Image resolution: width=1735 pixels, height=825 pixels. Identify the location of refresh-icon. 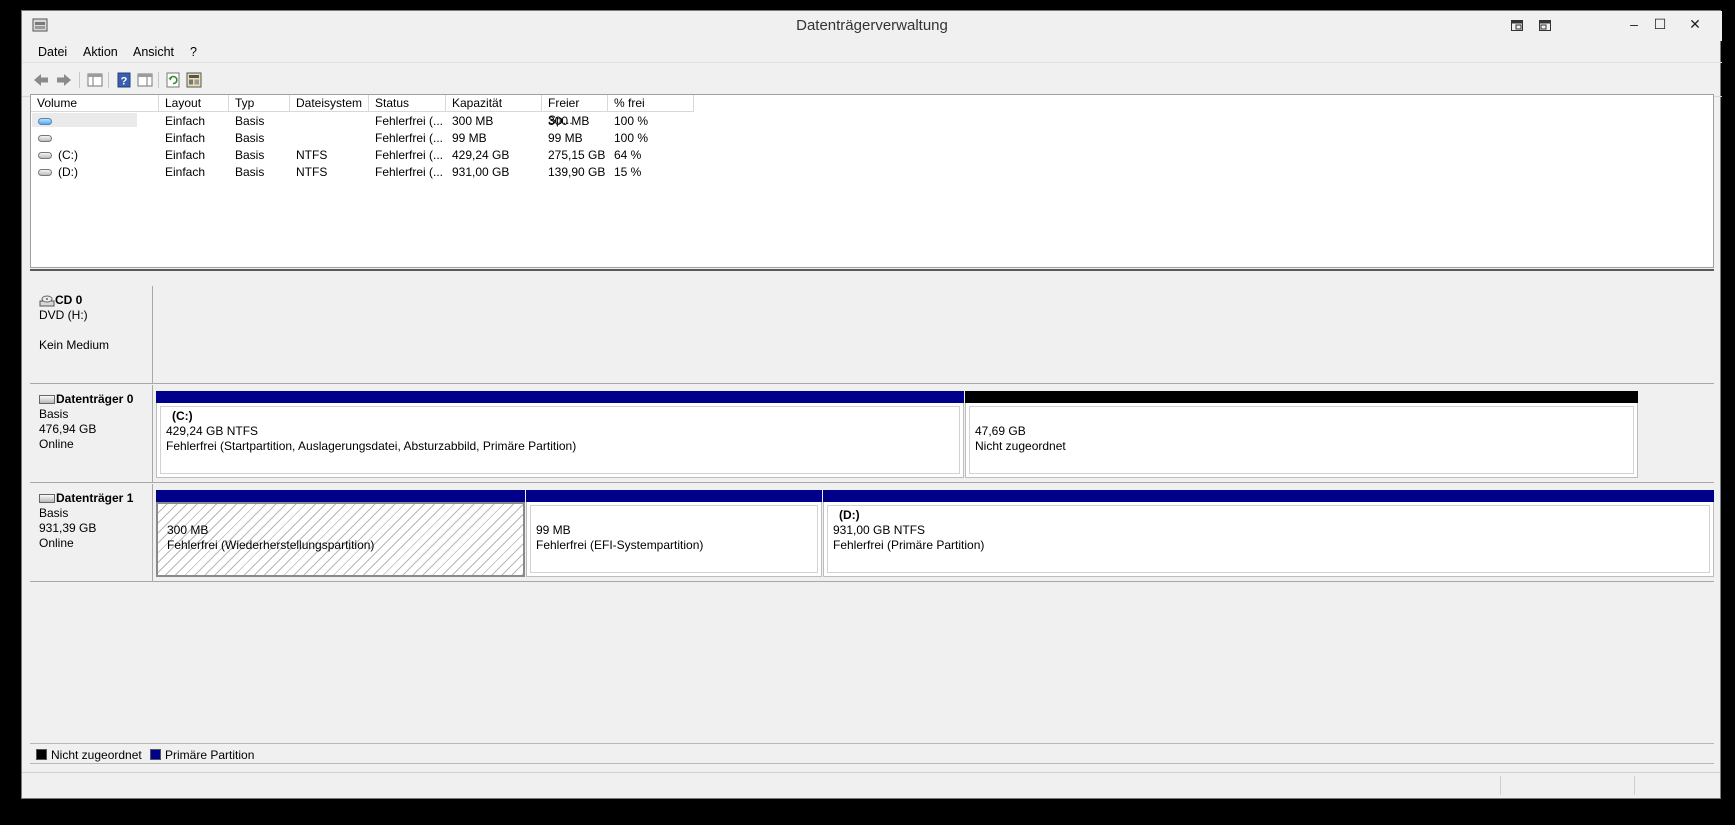
(173, 80).